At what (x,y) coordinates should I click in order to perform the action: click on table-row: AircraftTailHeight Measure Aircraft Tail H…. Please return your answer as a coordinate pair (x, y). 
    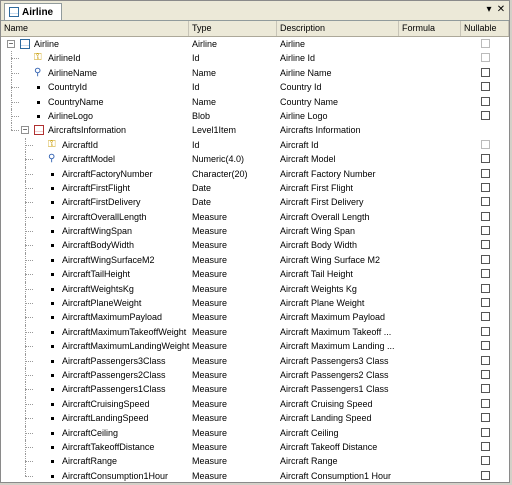
    Looking at the image, I should click on (255, 274).